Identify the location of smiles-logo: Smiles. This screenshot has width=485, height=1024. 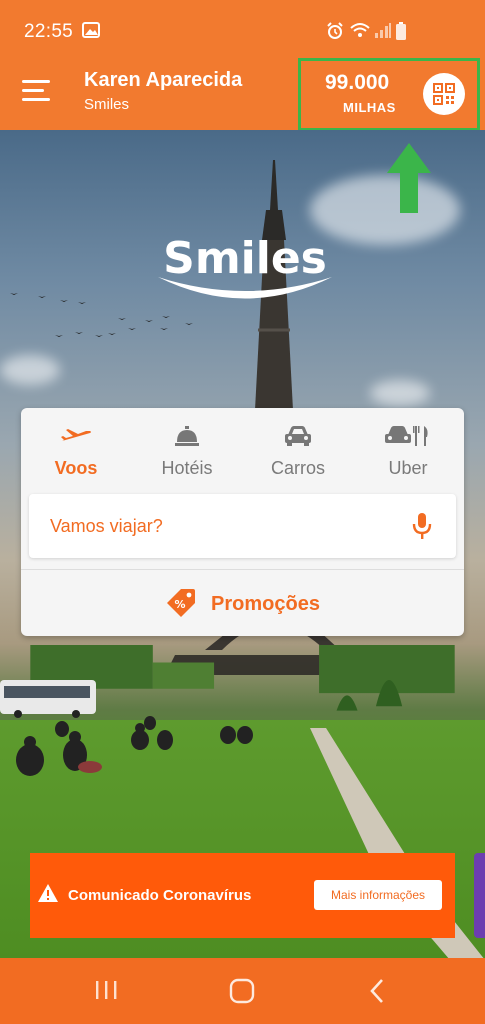
(245, 266).